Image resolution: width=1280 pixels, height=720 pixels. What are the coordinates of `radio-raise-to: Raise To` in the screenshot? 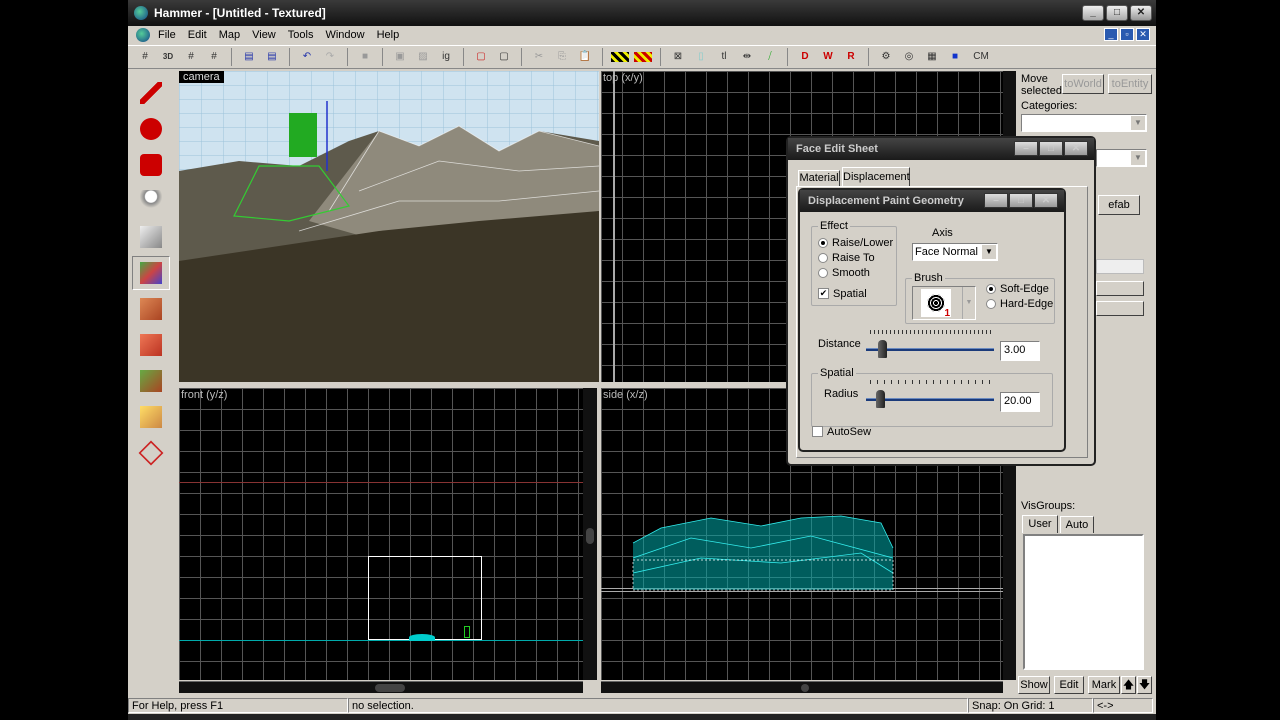 It's located at (855, 257).